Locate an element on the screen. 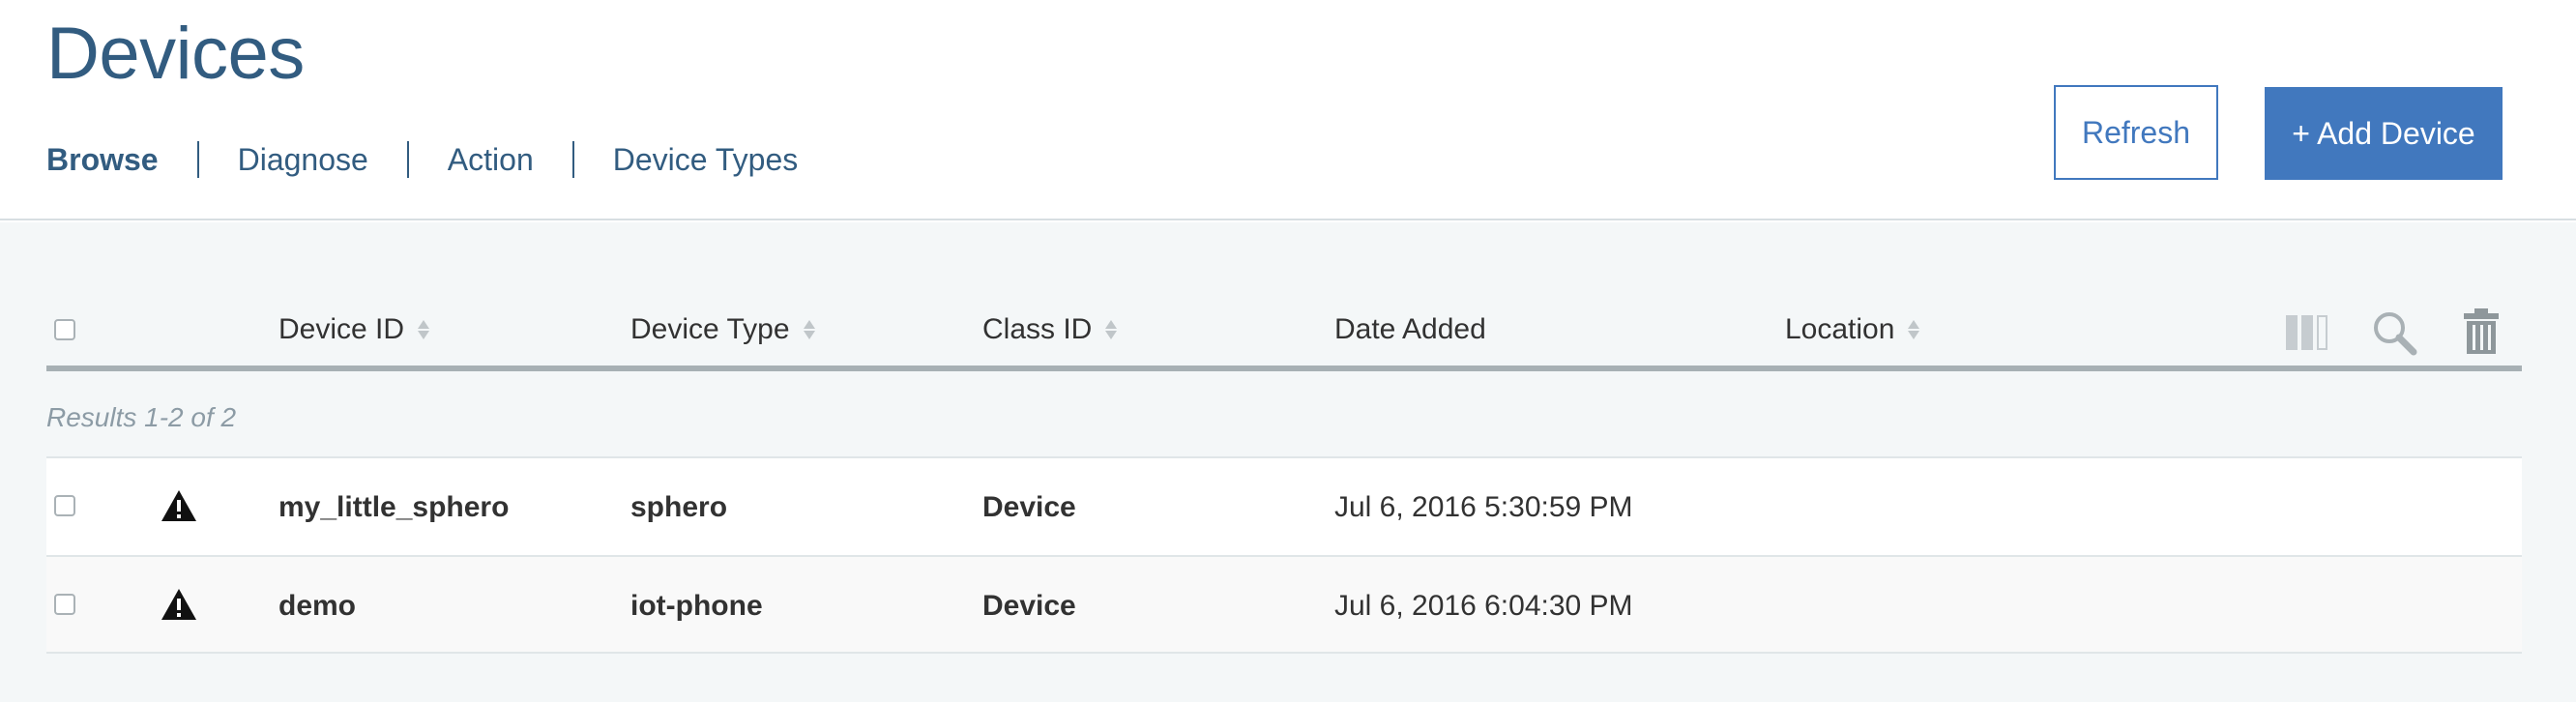 The width and height of the screenshot is (2576, 702). select-all-checkbox is located at coordinates (64, 329).